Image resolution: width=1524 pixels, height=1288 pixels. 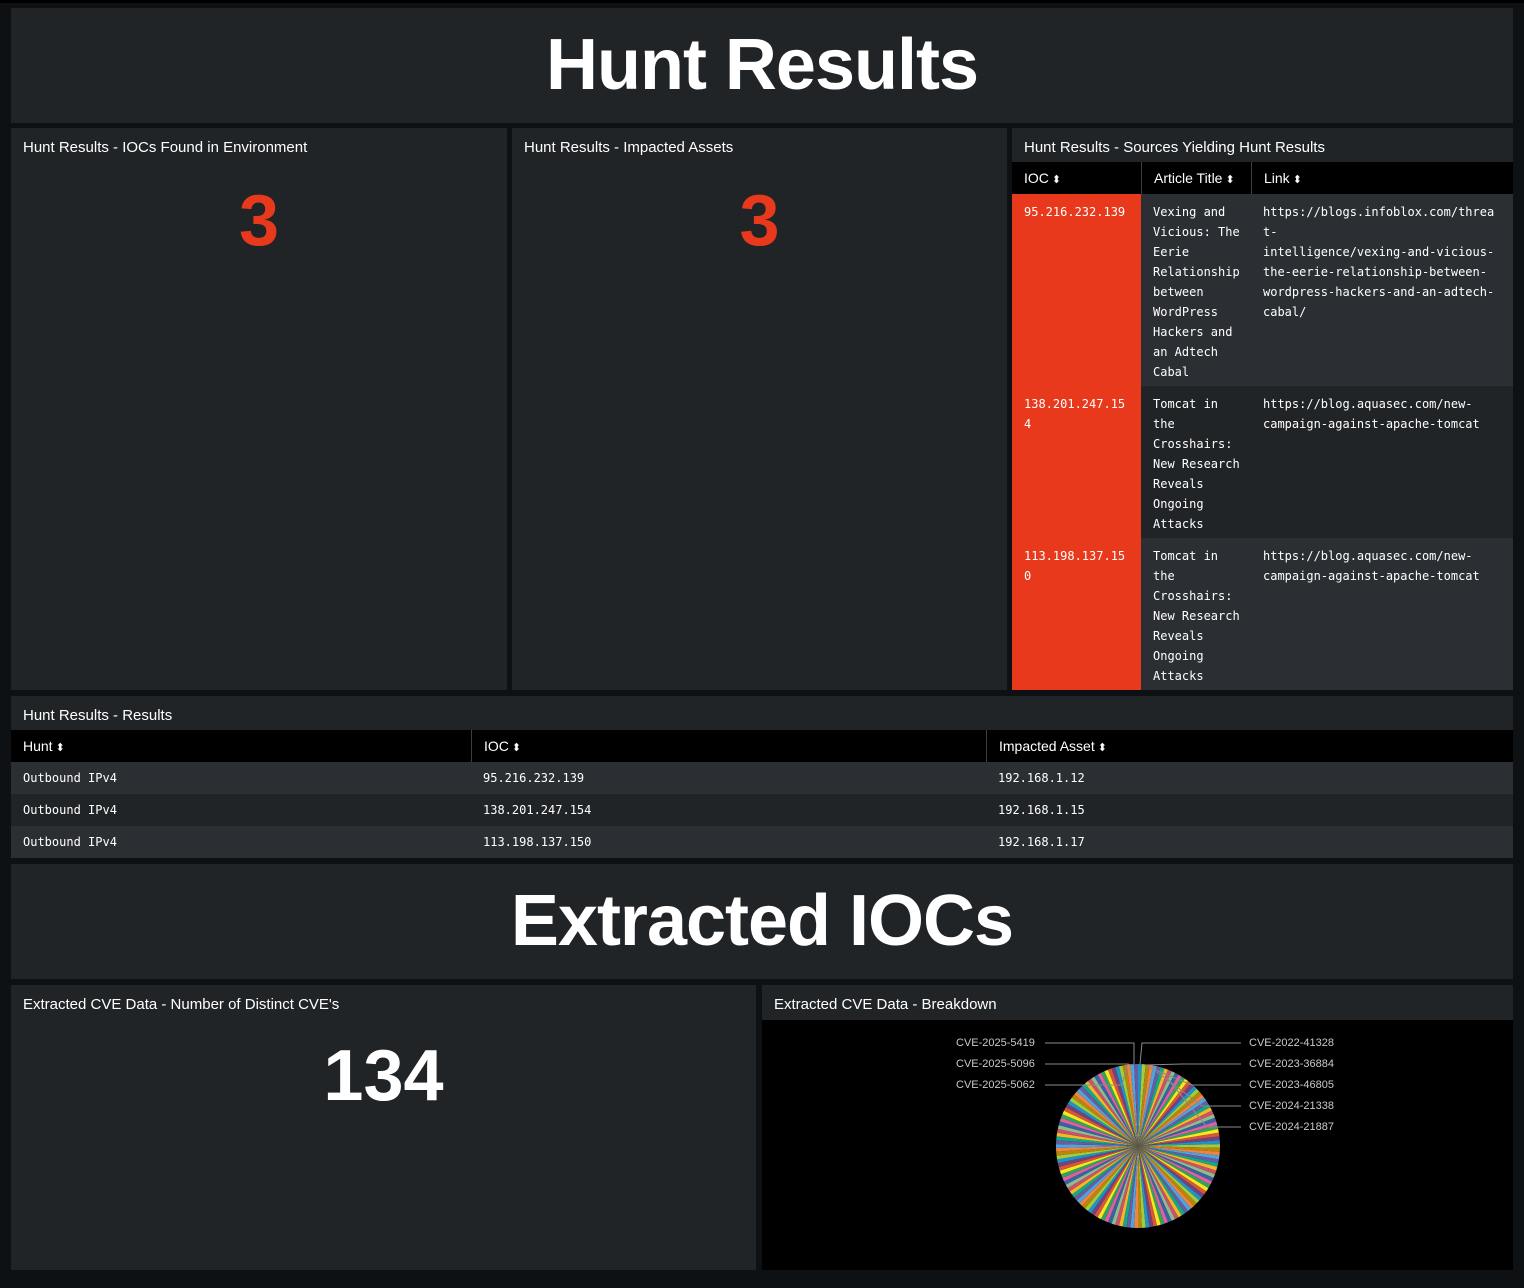 What do you see at coordinates (729, 746) in the screenshot?
I see `results-col-ioc: IOC ⬍` at bounding box center [729, 746].